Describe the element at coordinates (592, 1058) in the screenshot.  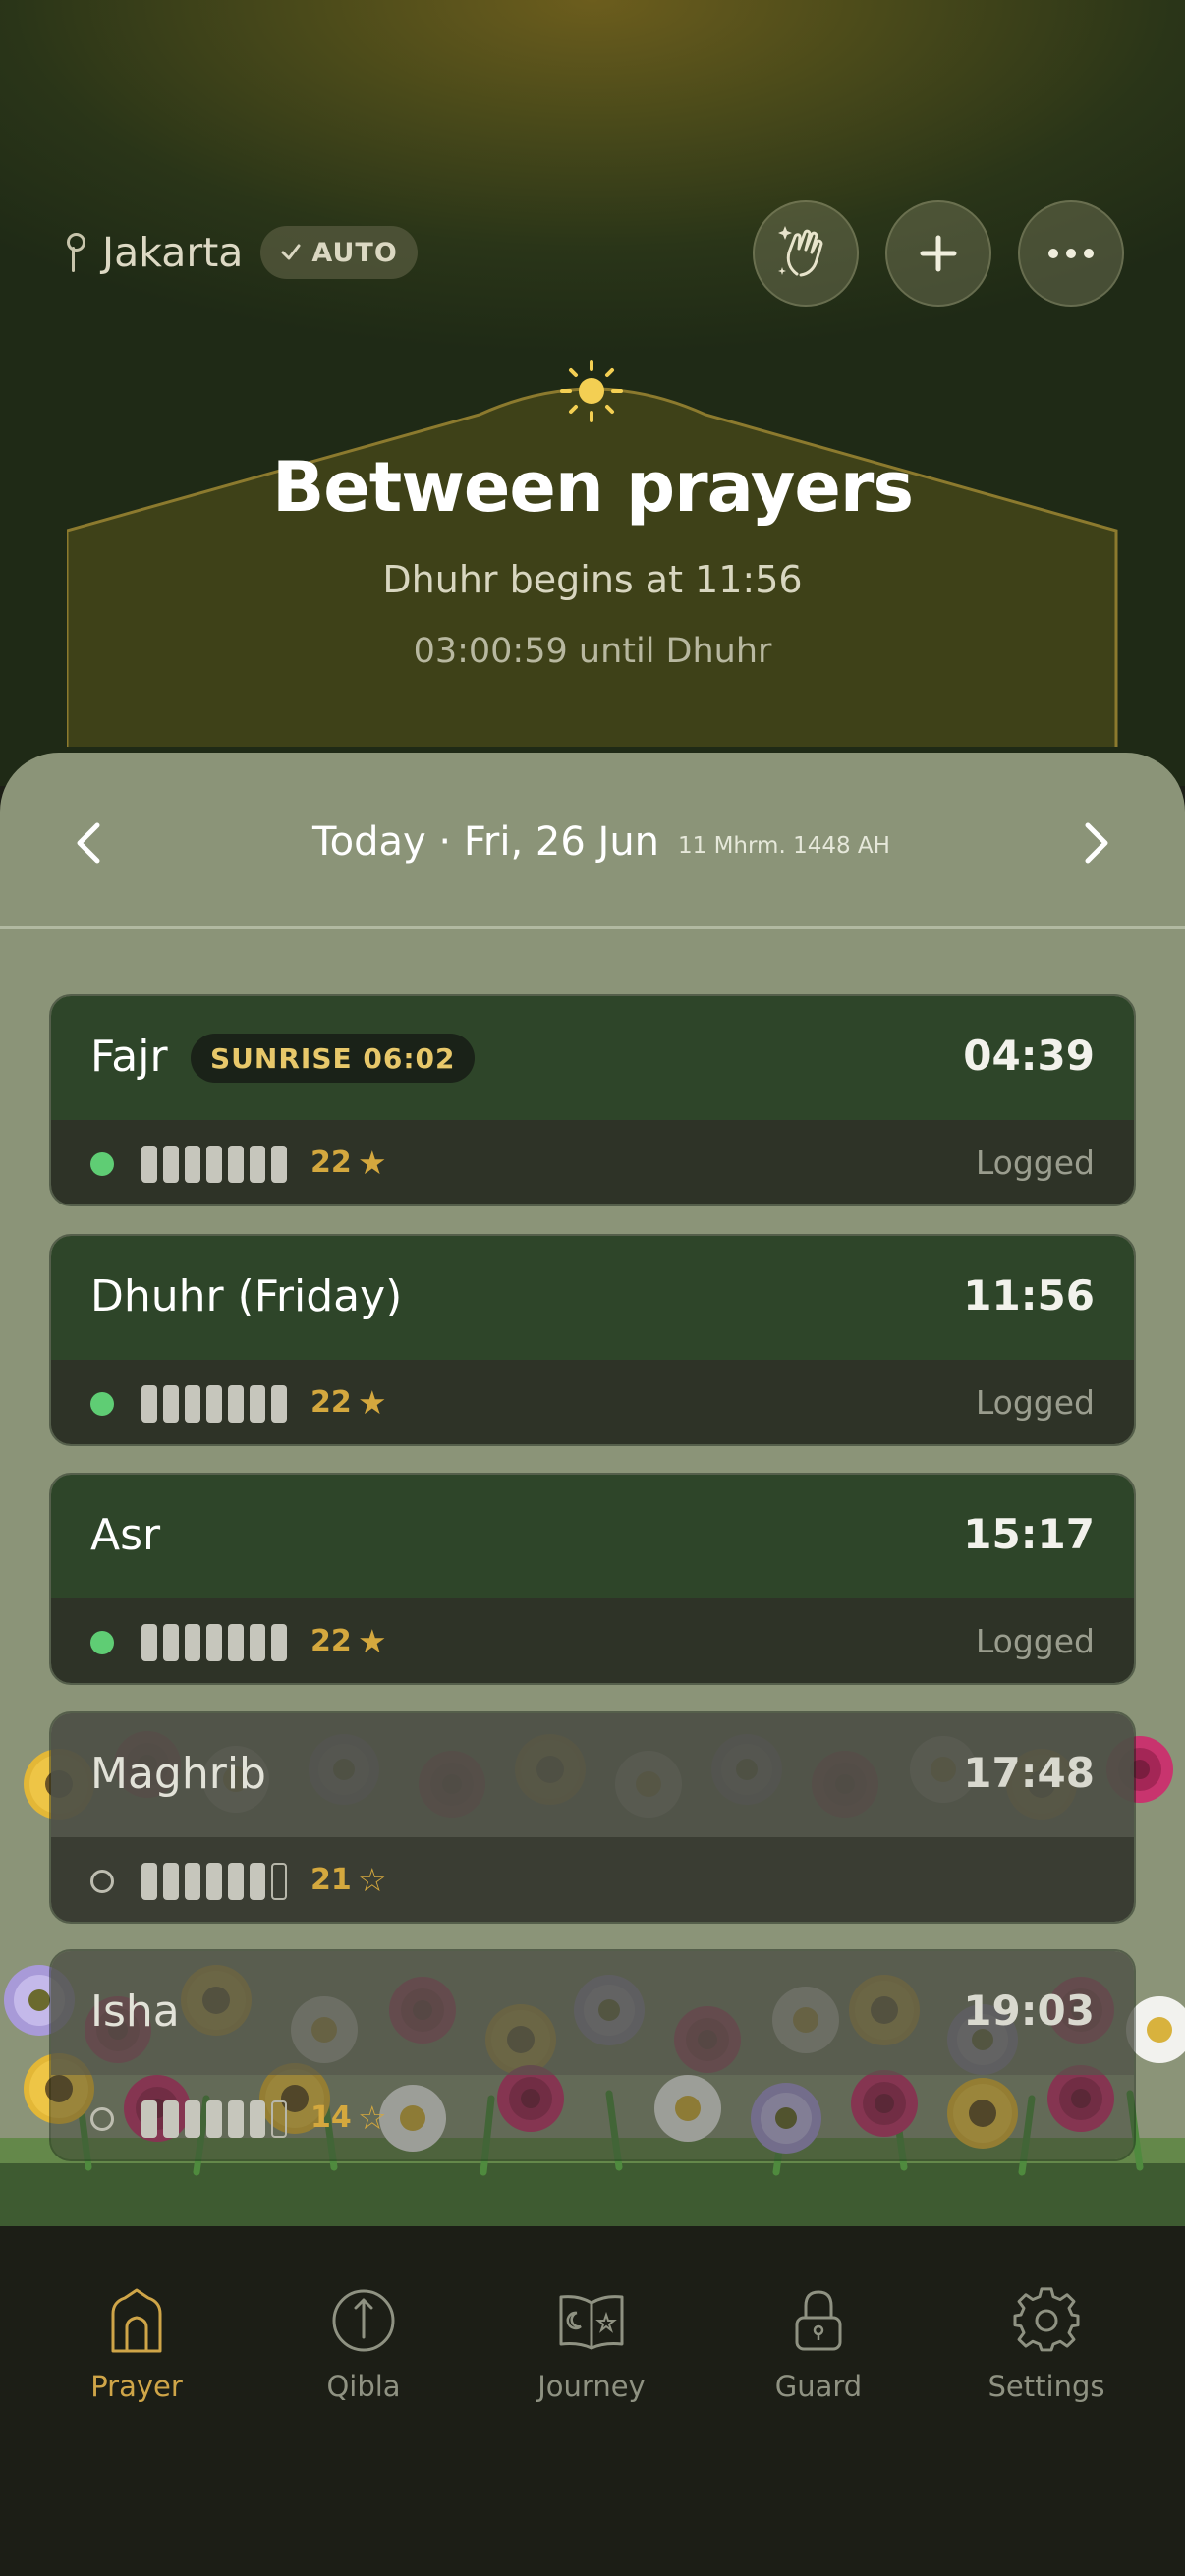
I see `prayer-card-header: Fajr SUNRISE 06:02 04:39` at that location.